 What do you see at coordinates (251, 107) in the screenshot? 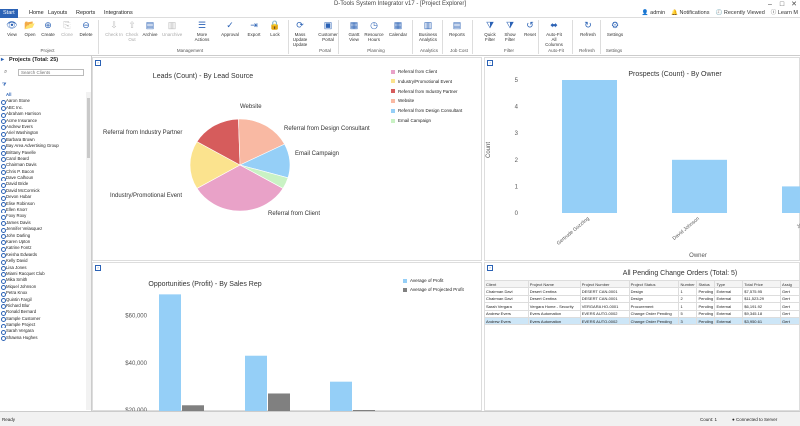
I see `pie-slice-label: Website` at bounding box center [251, 107].